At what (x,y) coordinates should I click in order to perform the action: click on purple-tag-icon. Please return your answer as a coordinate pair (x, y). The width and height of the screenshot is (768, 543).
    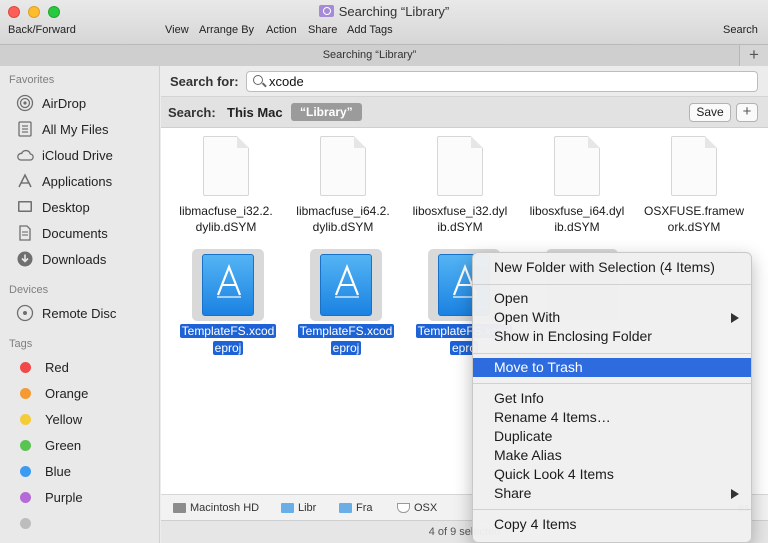
    Looking at the image, I should click on (25, 497).